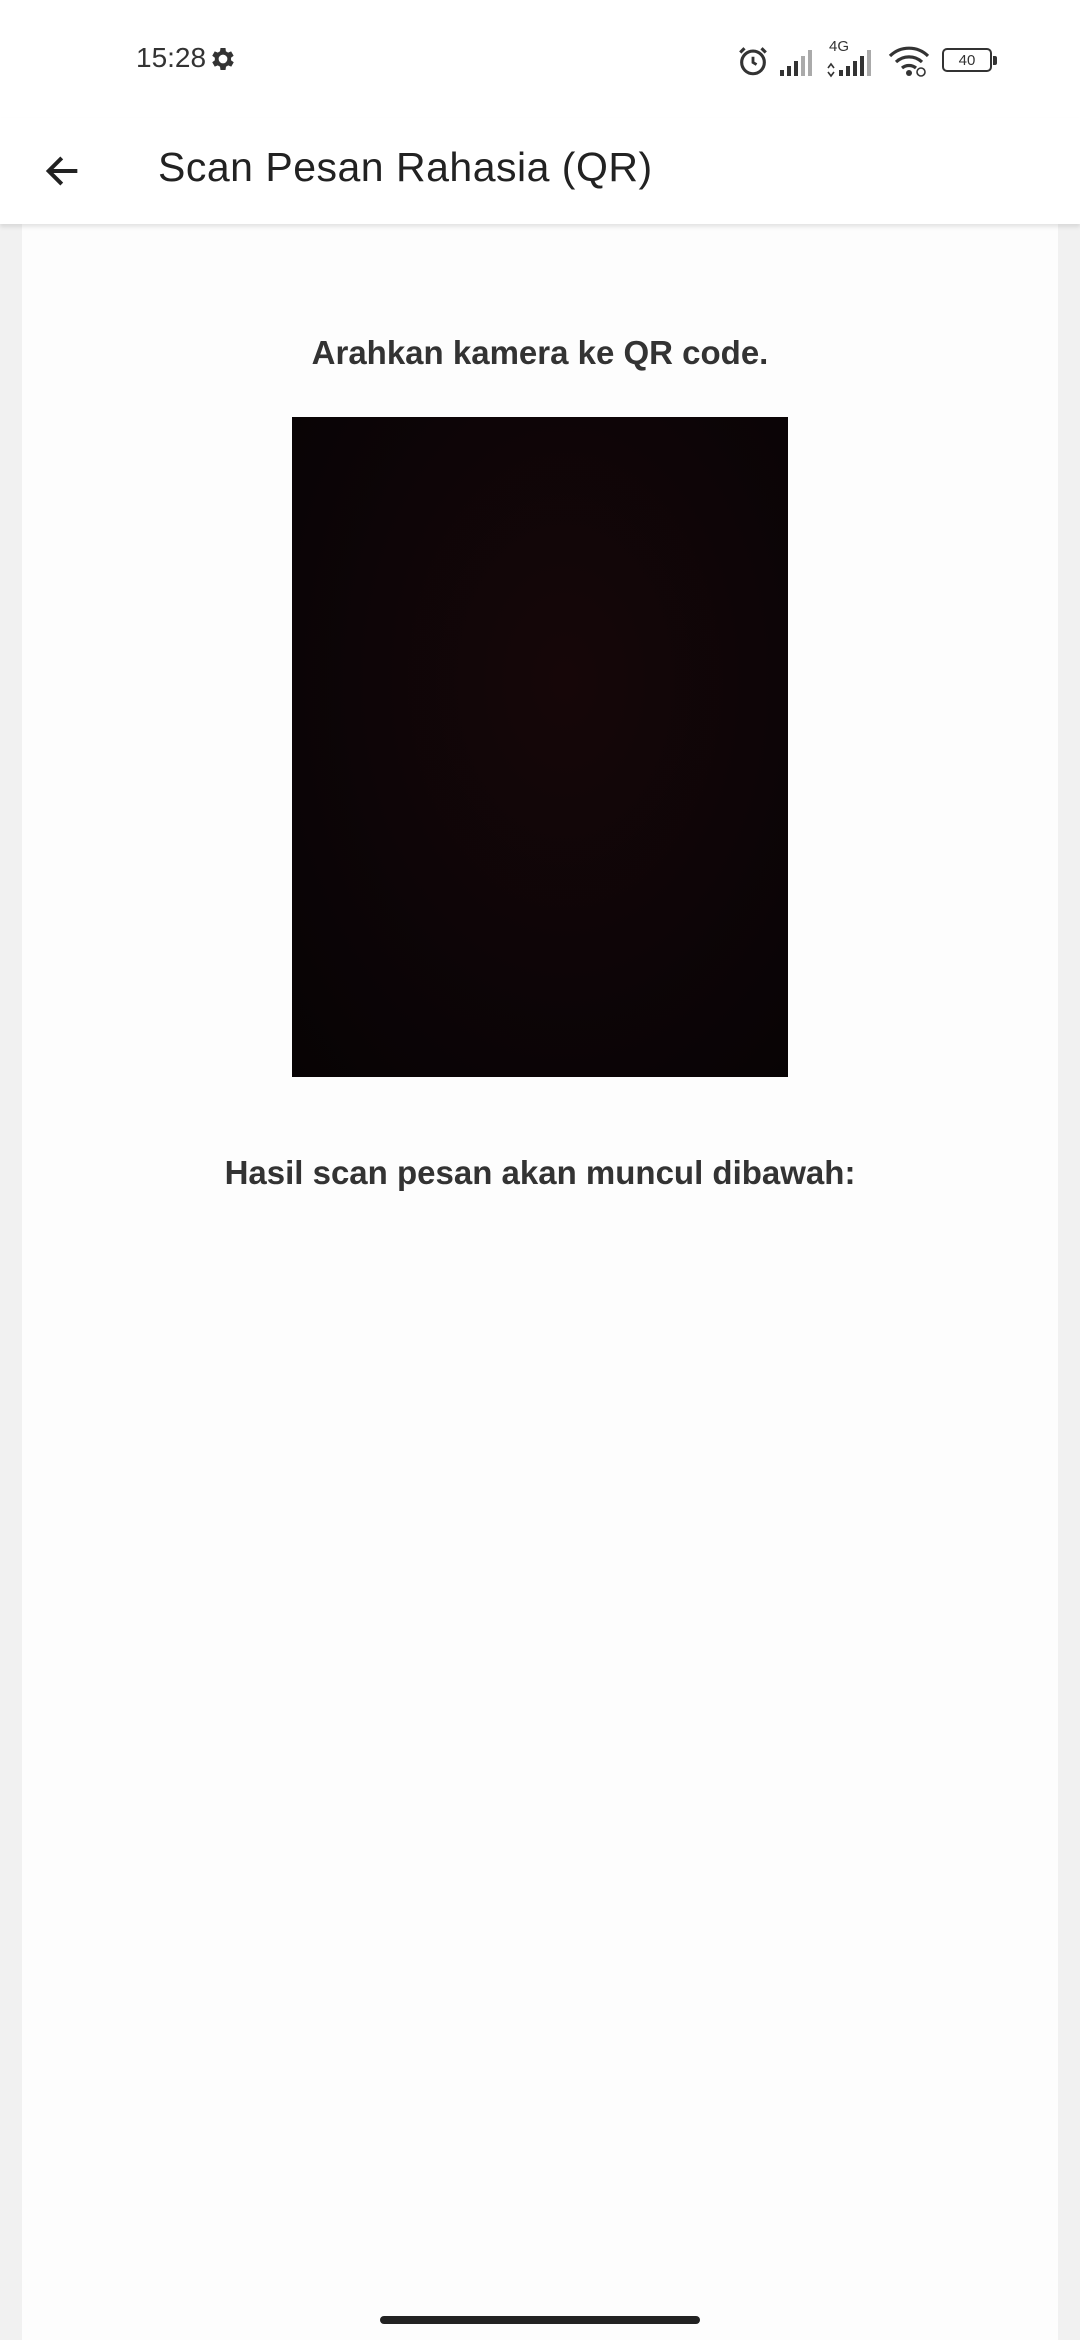 The height and width of the screenshot is (2340, 1080). Describe the element at coordinates (753, 61) in the screenshot. I see `alarm-icon` at that location.